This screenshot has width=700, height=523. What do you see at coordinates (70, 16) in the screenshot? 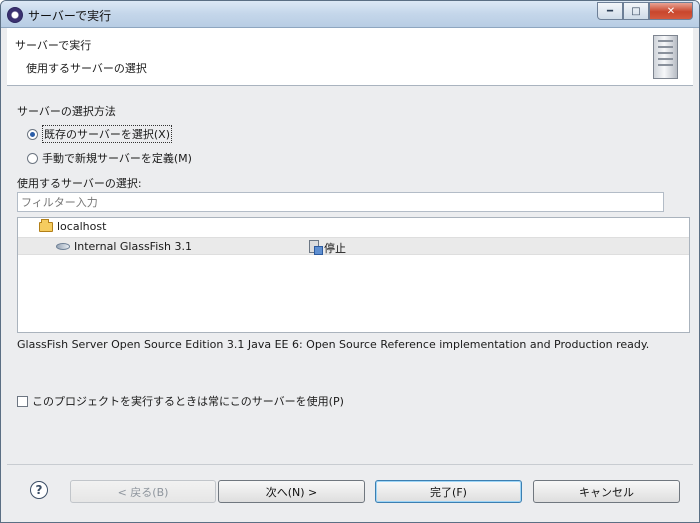
I see `window-title: サーバーで実行` at bounding box center [70, 16].